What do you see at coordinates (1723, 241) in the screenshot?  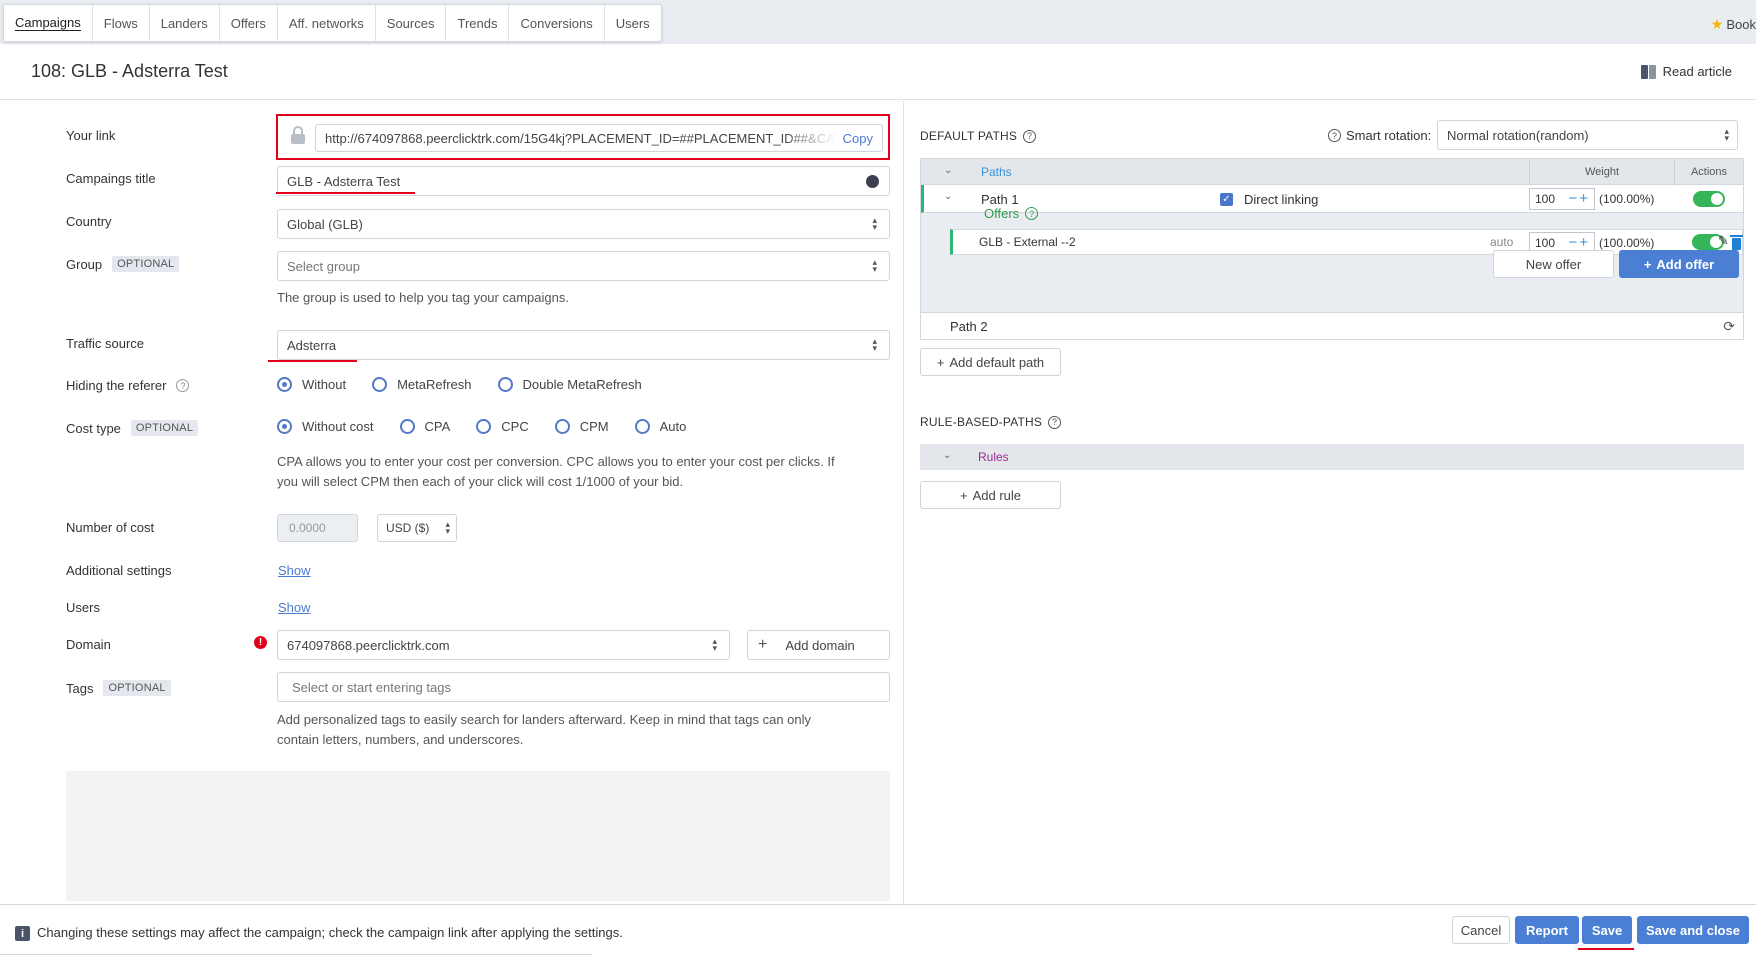 I see `pencil-icon: ✎` at bounding box center [1723, 241].